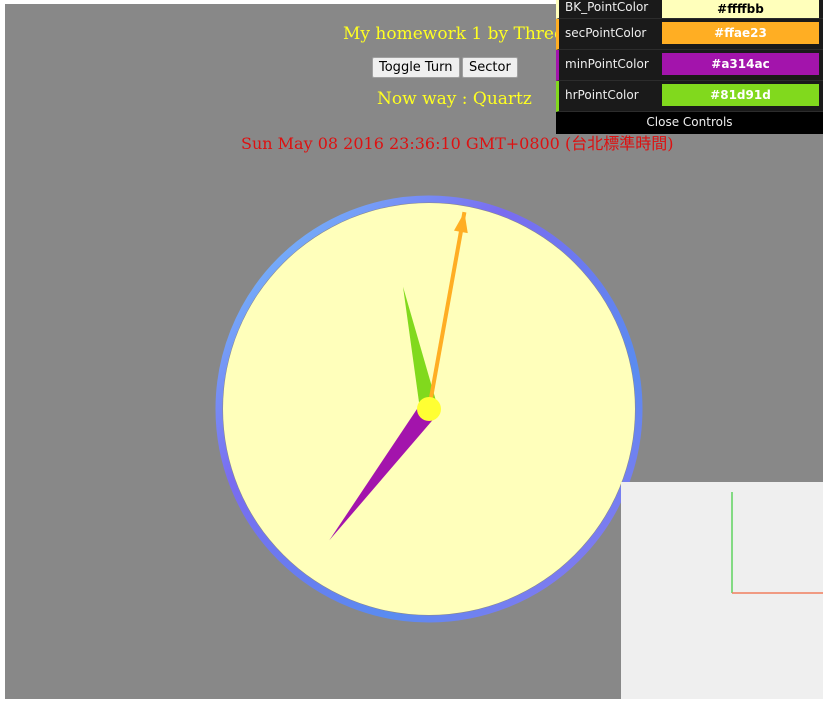 The width and height of the screenshot is (823, 703). What do you see at coordinates (740, 64) in the screenshot?
I see `color-swatch-input: #a314ac` at bounding box center [740, 64].